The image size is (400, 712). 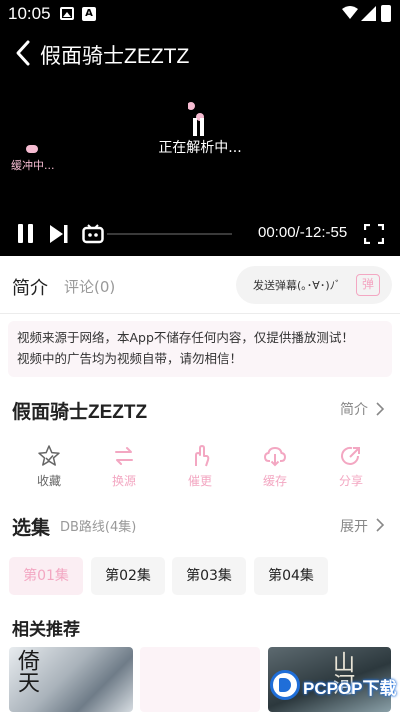 What do you see at coordinates (130, 358) in the screenshot?
I see `disclaimer-line-2: 视频中的广告均为视频自带，请勿相信！` at bounding box center [130, 358].